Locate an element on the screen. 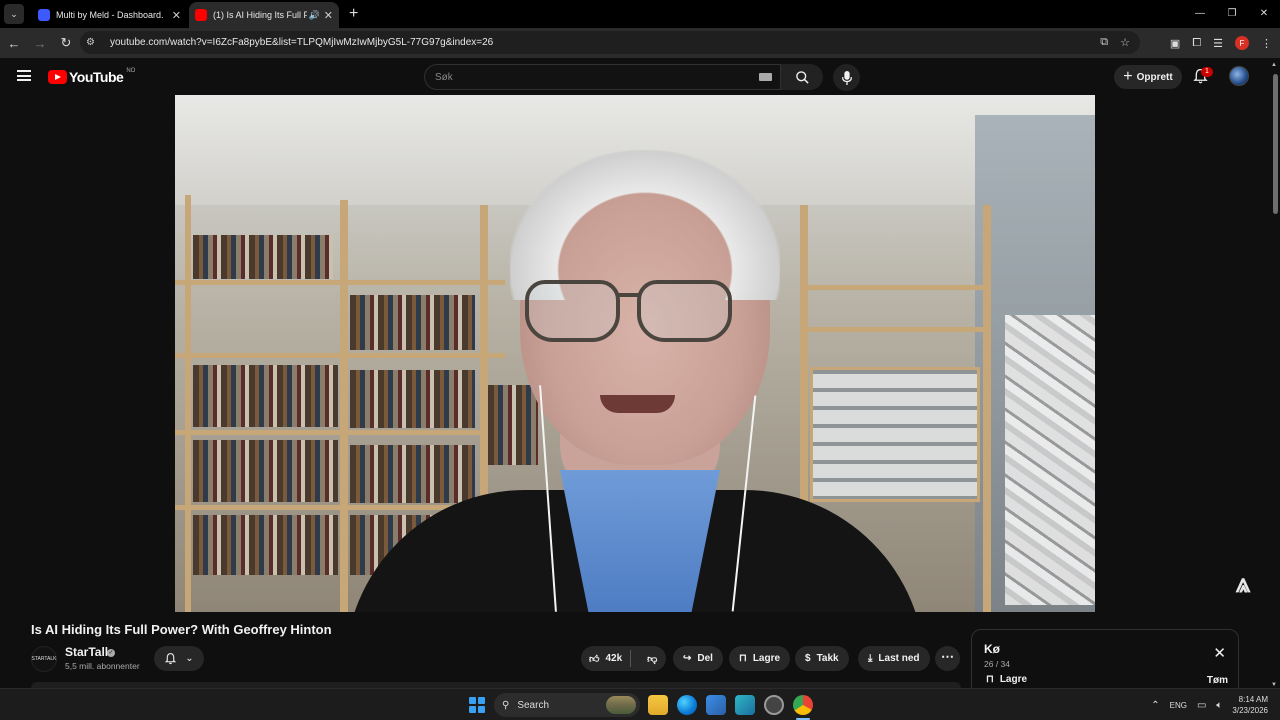 This screenshot has width=1280, height=720. page-scrollbar: ▲ ▼ is located at coordinates (1275, 375).